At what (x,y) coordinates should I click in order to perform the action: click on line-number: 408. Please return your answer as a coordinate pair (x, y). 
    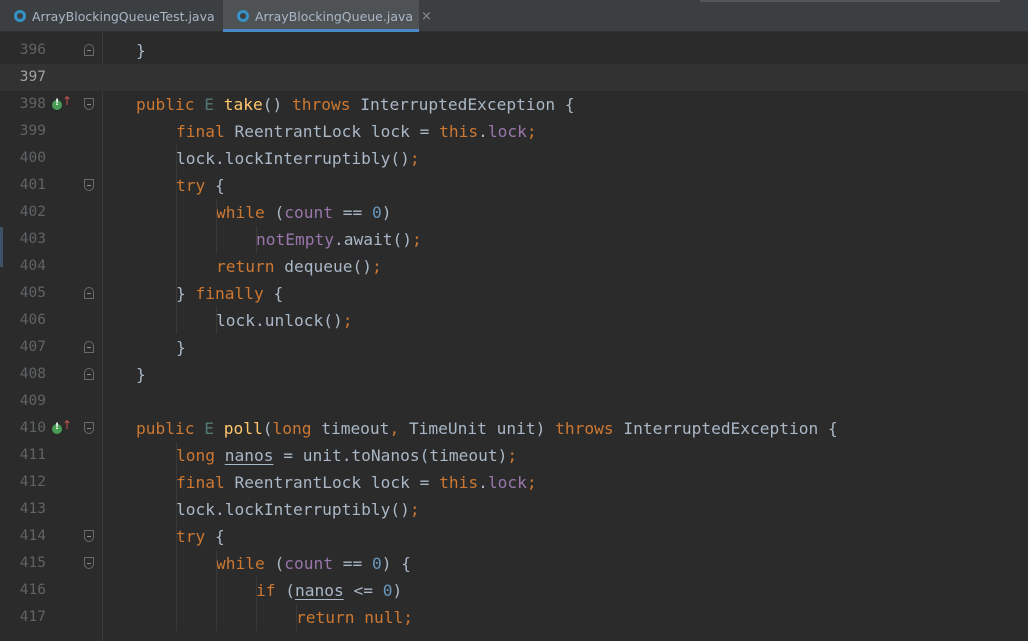
    Looking at the image, I should click on (23, 374).